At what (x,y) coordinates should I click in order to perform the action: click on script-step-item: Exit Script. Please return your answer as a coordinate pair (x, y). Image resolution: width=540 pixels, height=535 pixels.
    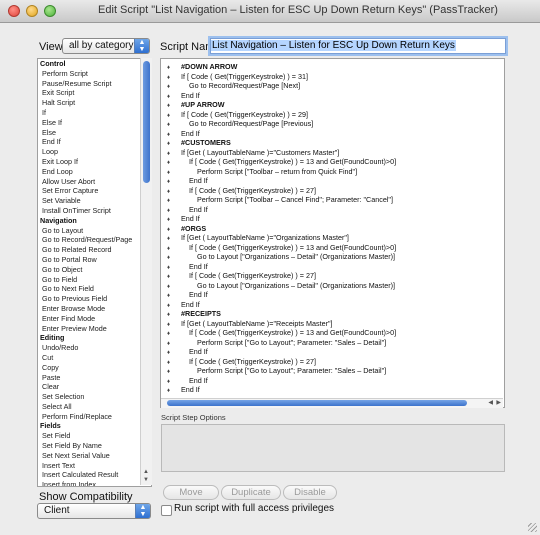
    Looking at the image, I should click on (94, 93).